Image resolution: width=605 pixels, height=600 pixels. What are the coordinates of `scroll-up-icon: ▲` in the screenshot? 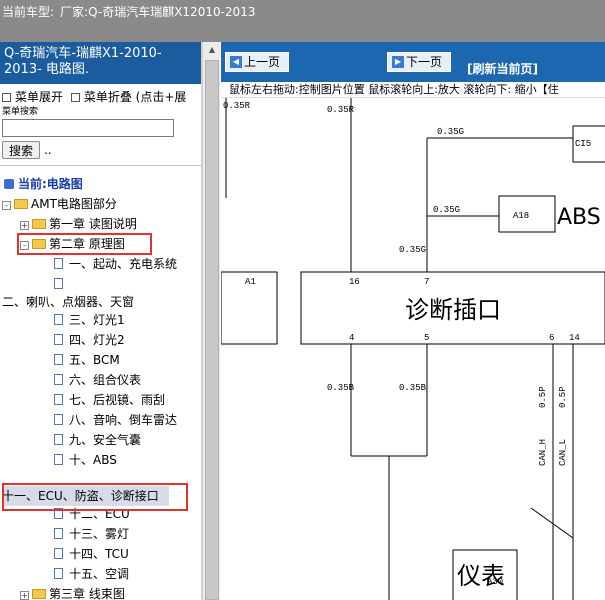 It's located at (212, 50).